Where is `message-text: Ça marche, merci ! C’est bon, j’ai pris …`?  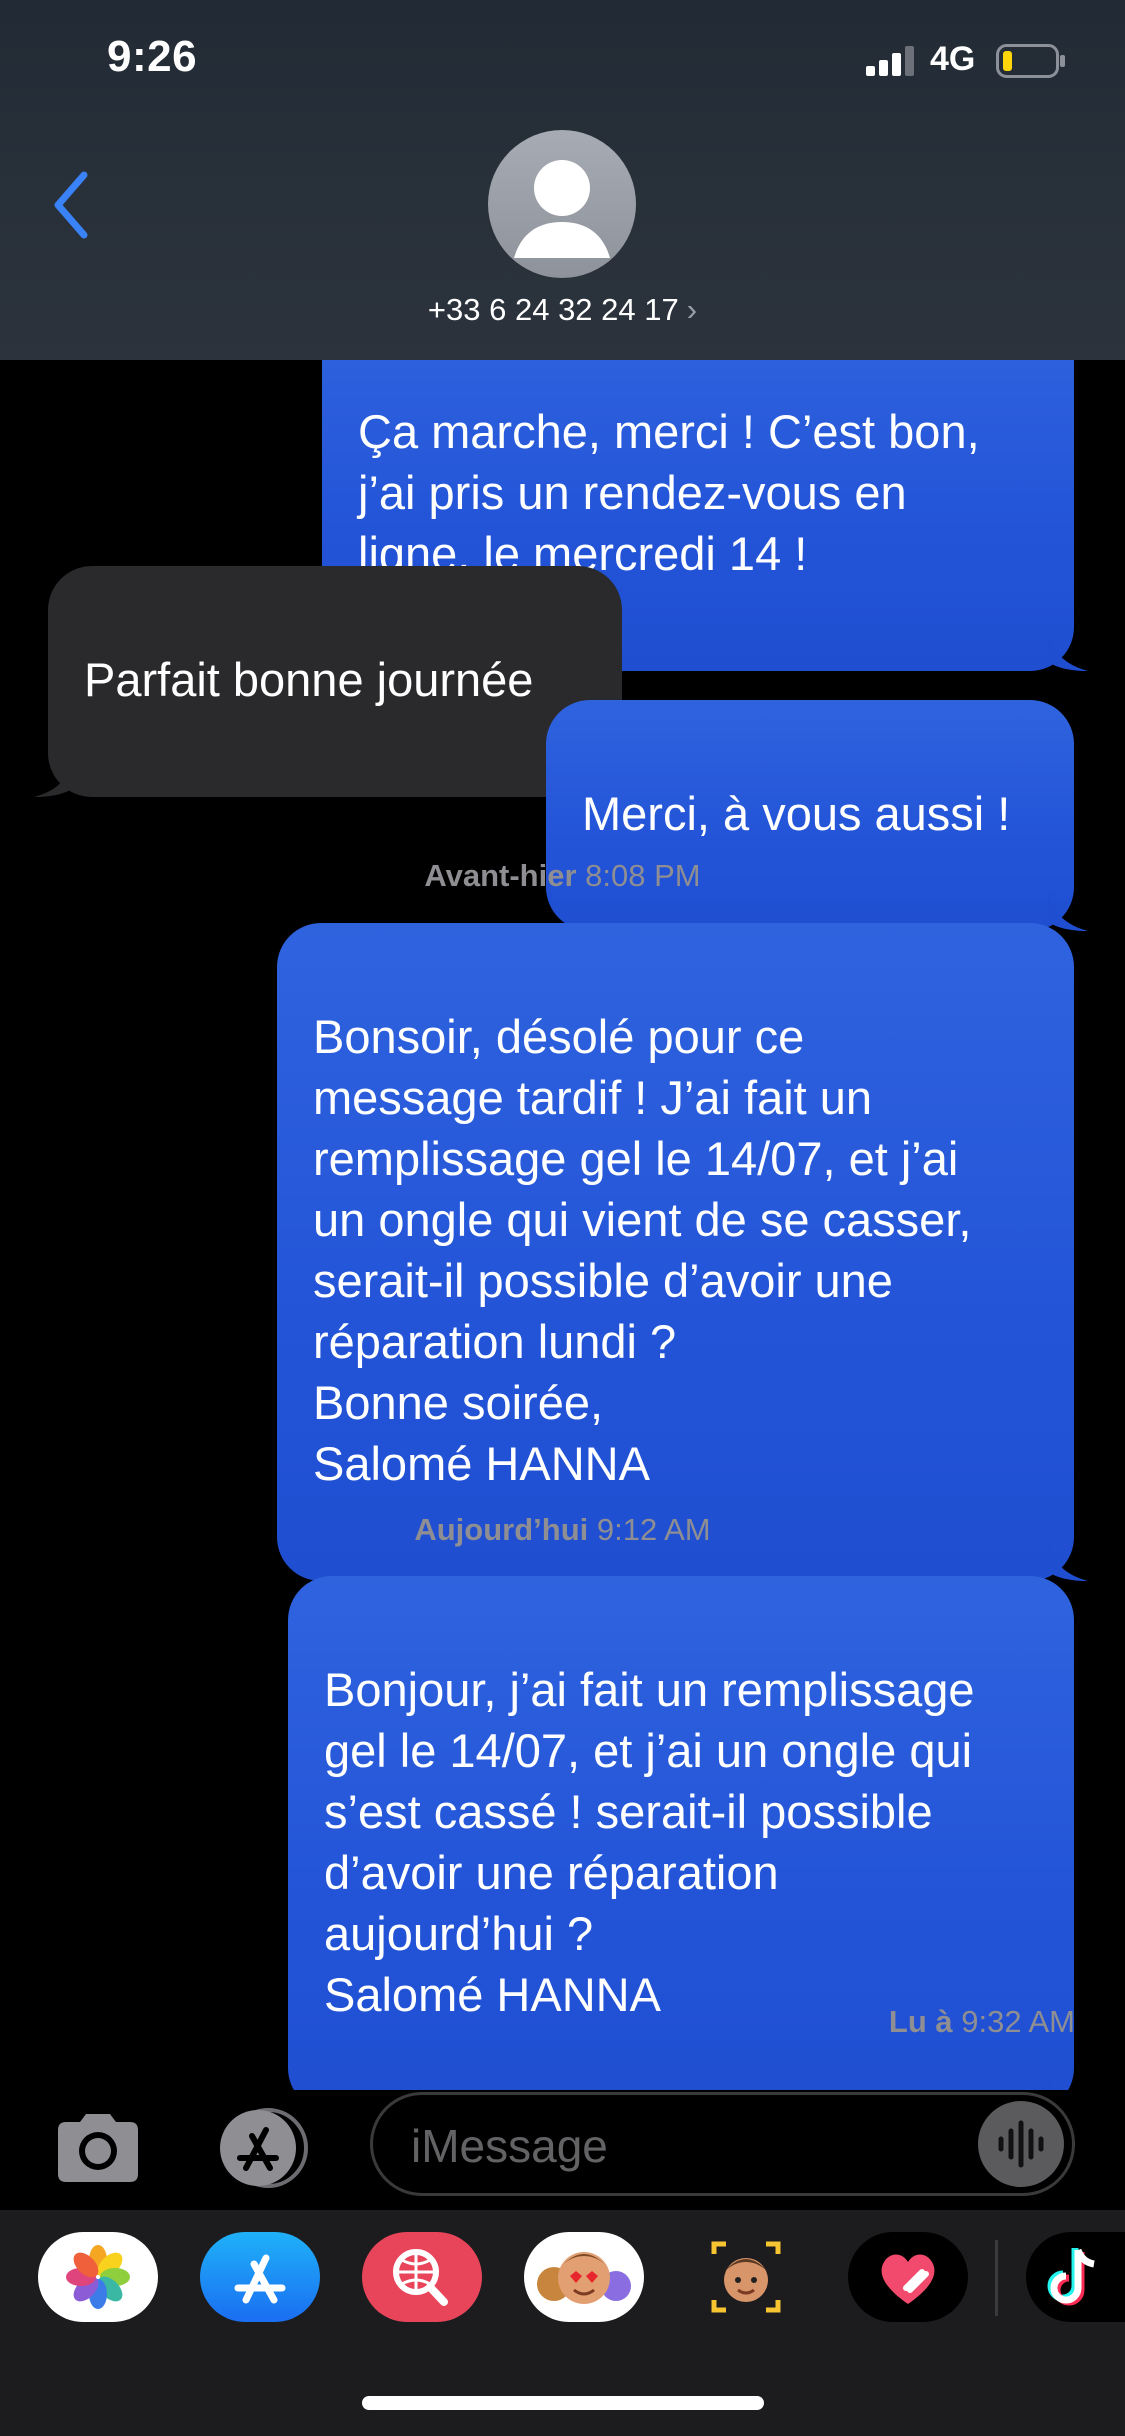 message-text: Ça marche, merci ! C’est bon, j’ai pris … is located at coordinates (669, 492).